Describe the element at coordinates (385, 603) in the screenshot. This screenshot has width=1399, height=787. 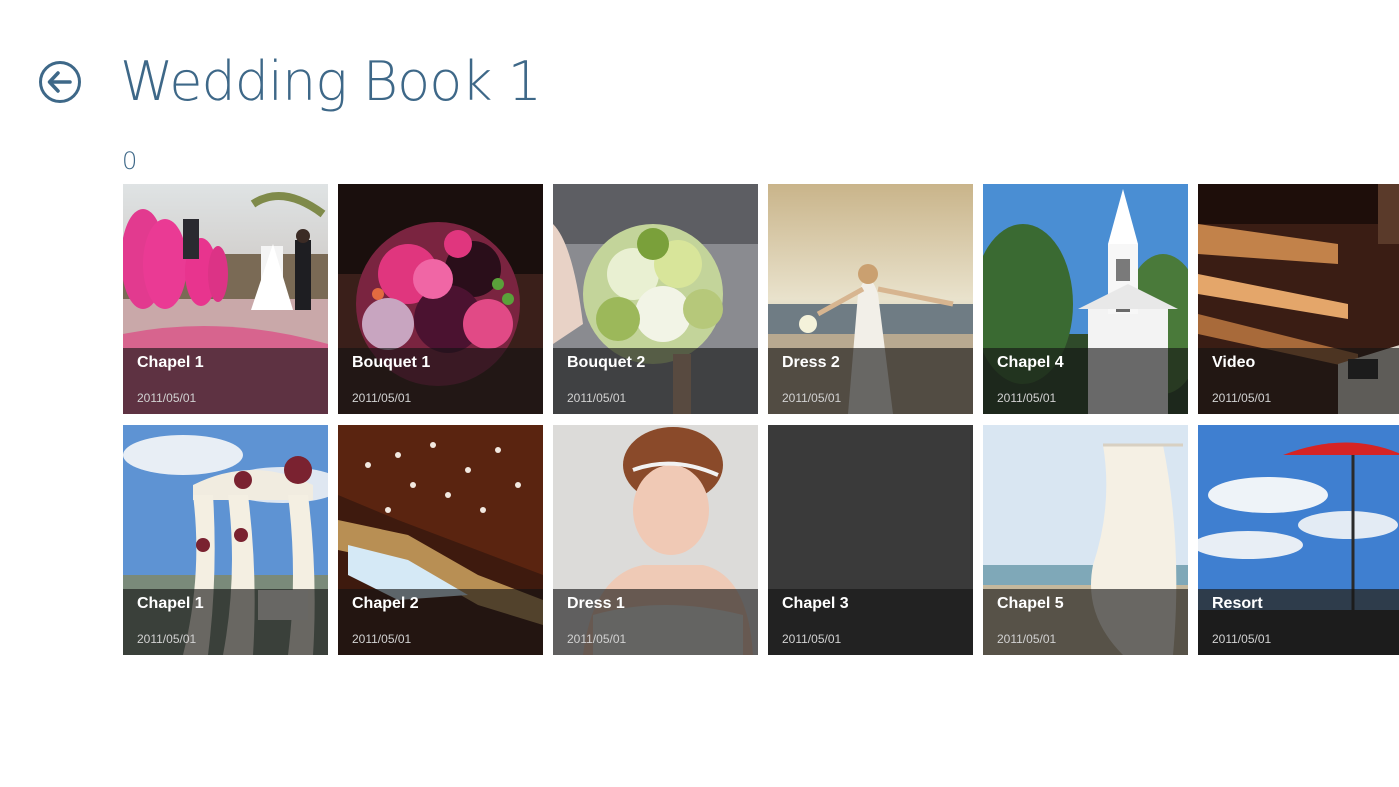
I see `tile-title: Chapel 2` at that location.